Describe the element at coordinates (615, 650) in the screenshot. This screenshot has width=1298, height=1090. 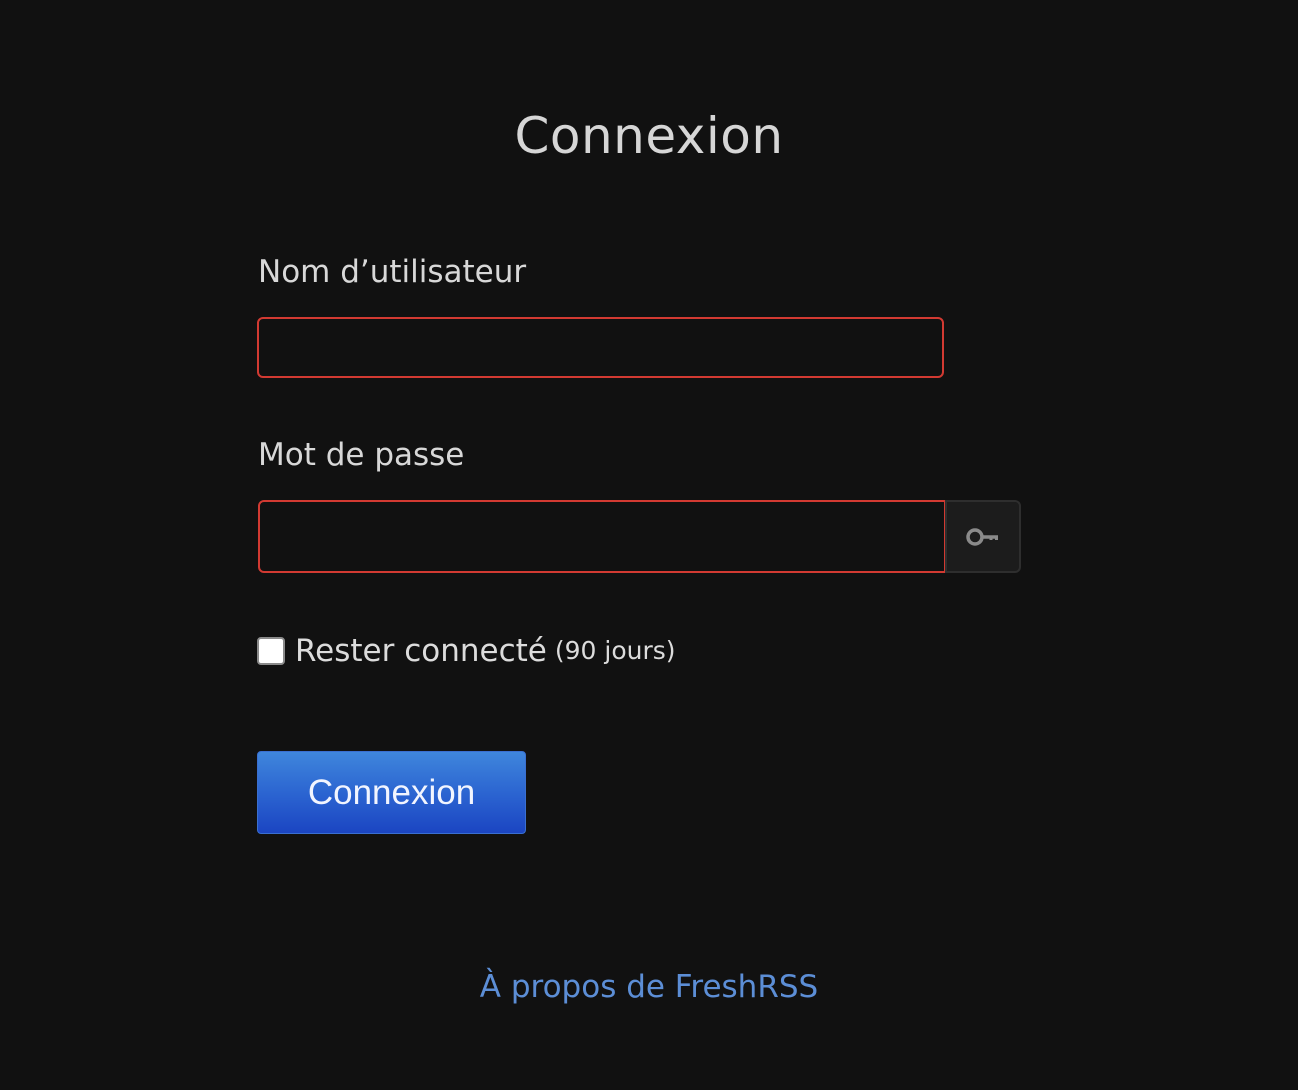
I see `remember-me-duration: (90 jours)` at that location.